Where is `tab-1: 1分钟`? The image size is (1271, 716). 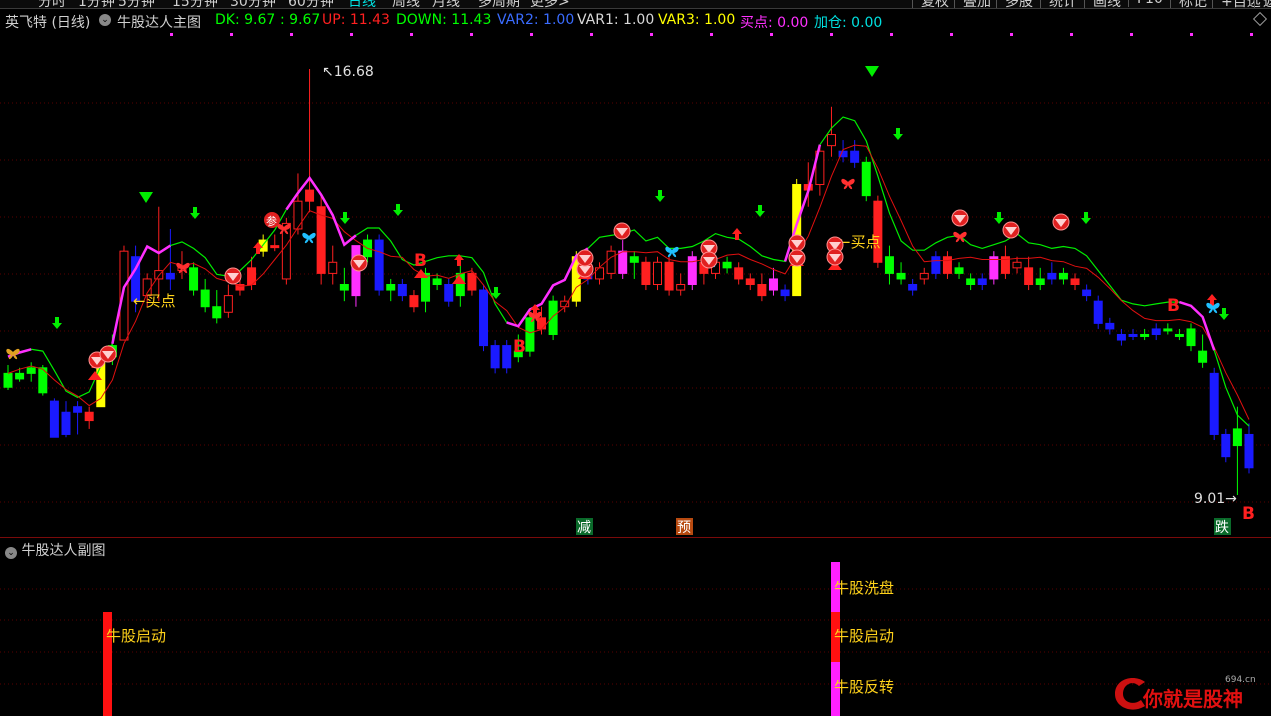 tab-1: 1分钟 is located at coordinates (96, 4).